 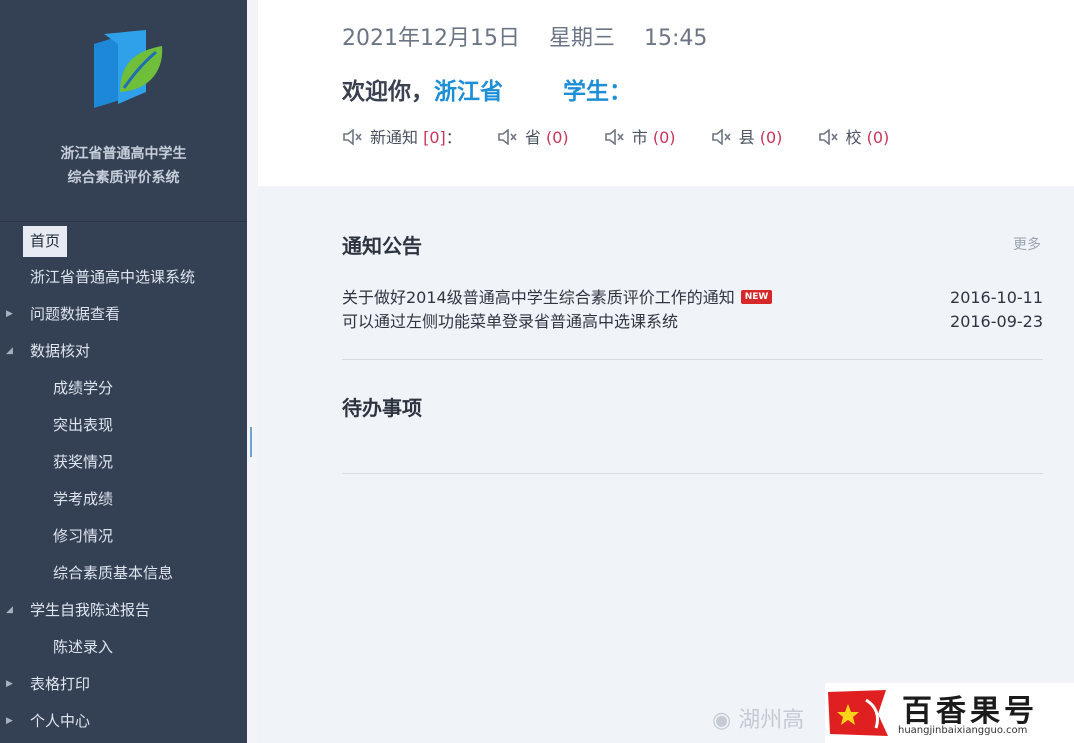 I want to click on nav-item-self-report: ◢ 学生自我陈述报告, so click(x=123, y=610).